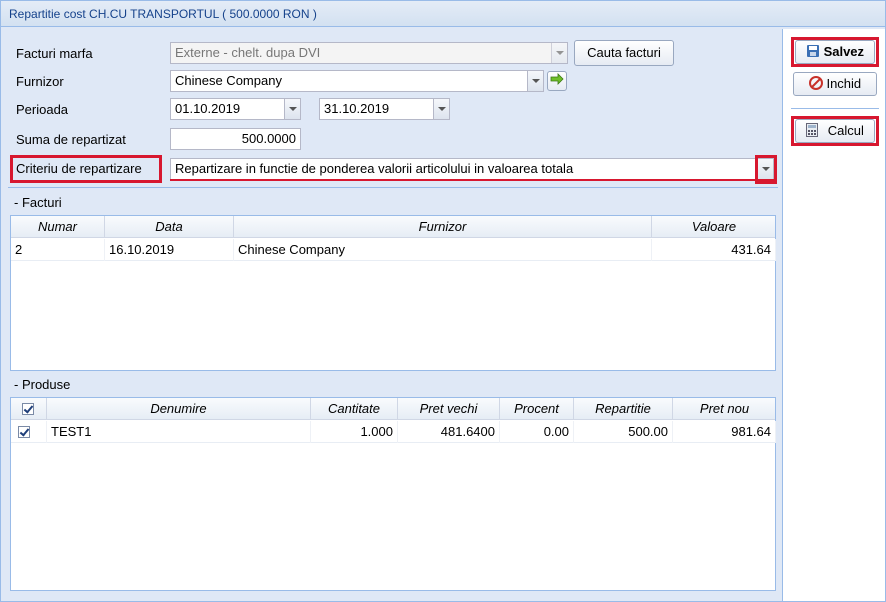 The width and height of the screenshot is (886, 602). I want to click on criteriu-trigger-highlight, so click(766, 169).